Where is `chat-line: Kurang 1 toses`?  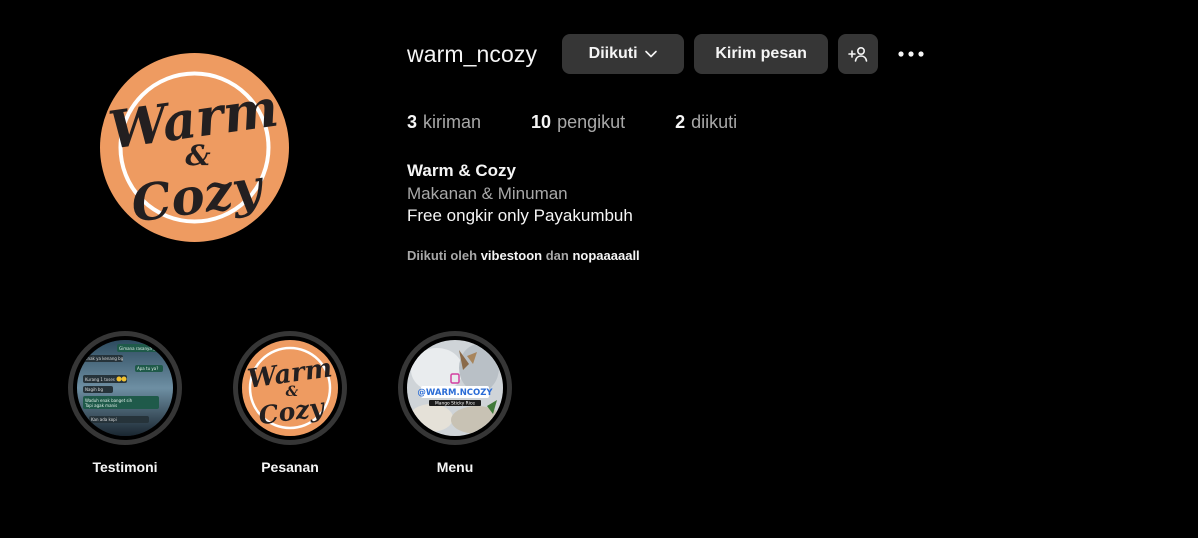
chat-line: Kurang 1 toses is located at coordinates (100, 379).